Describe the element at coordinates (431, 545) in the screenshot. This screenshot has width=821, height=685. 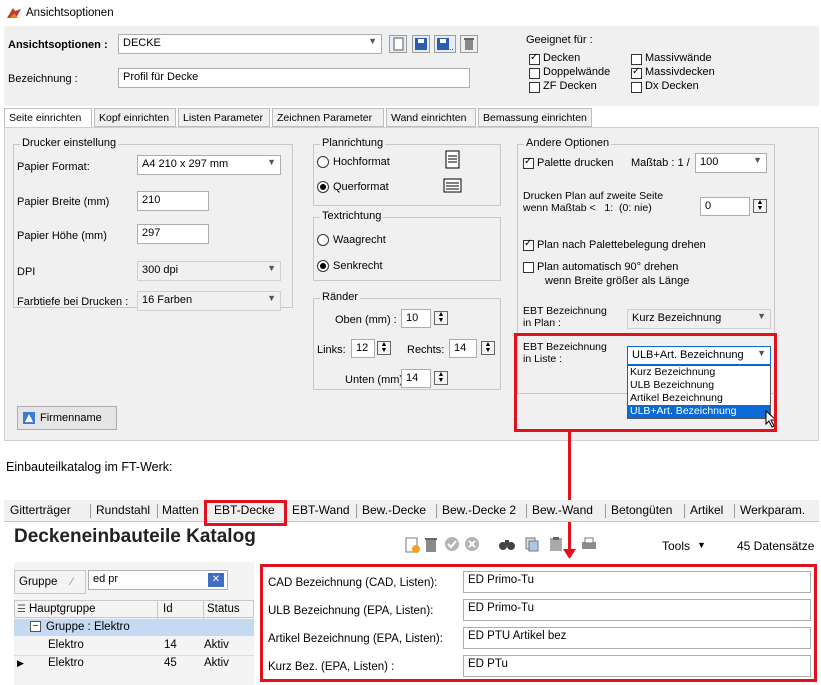
I see `delete-record-icon` at that location.